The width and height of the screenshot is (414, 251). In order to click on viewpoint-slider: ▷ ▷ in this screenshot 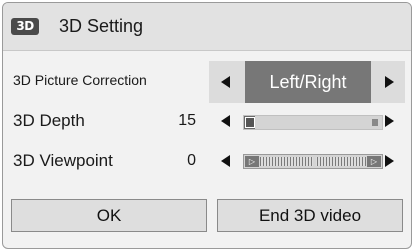, I will do `click(313, 161)`.